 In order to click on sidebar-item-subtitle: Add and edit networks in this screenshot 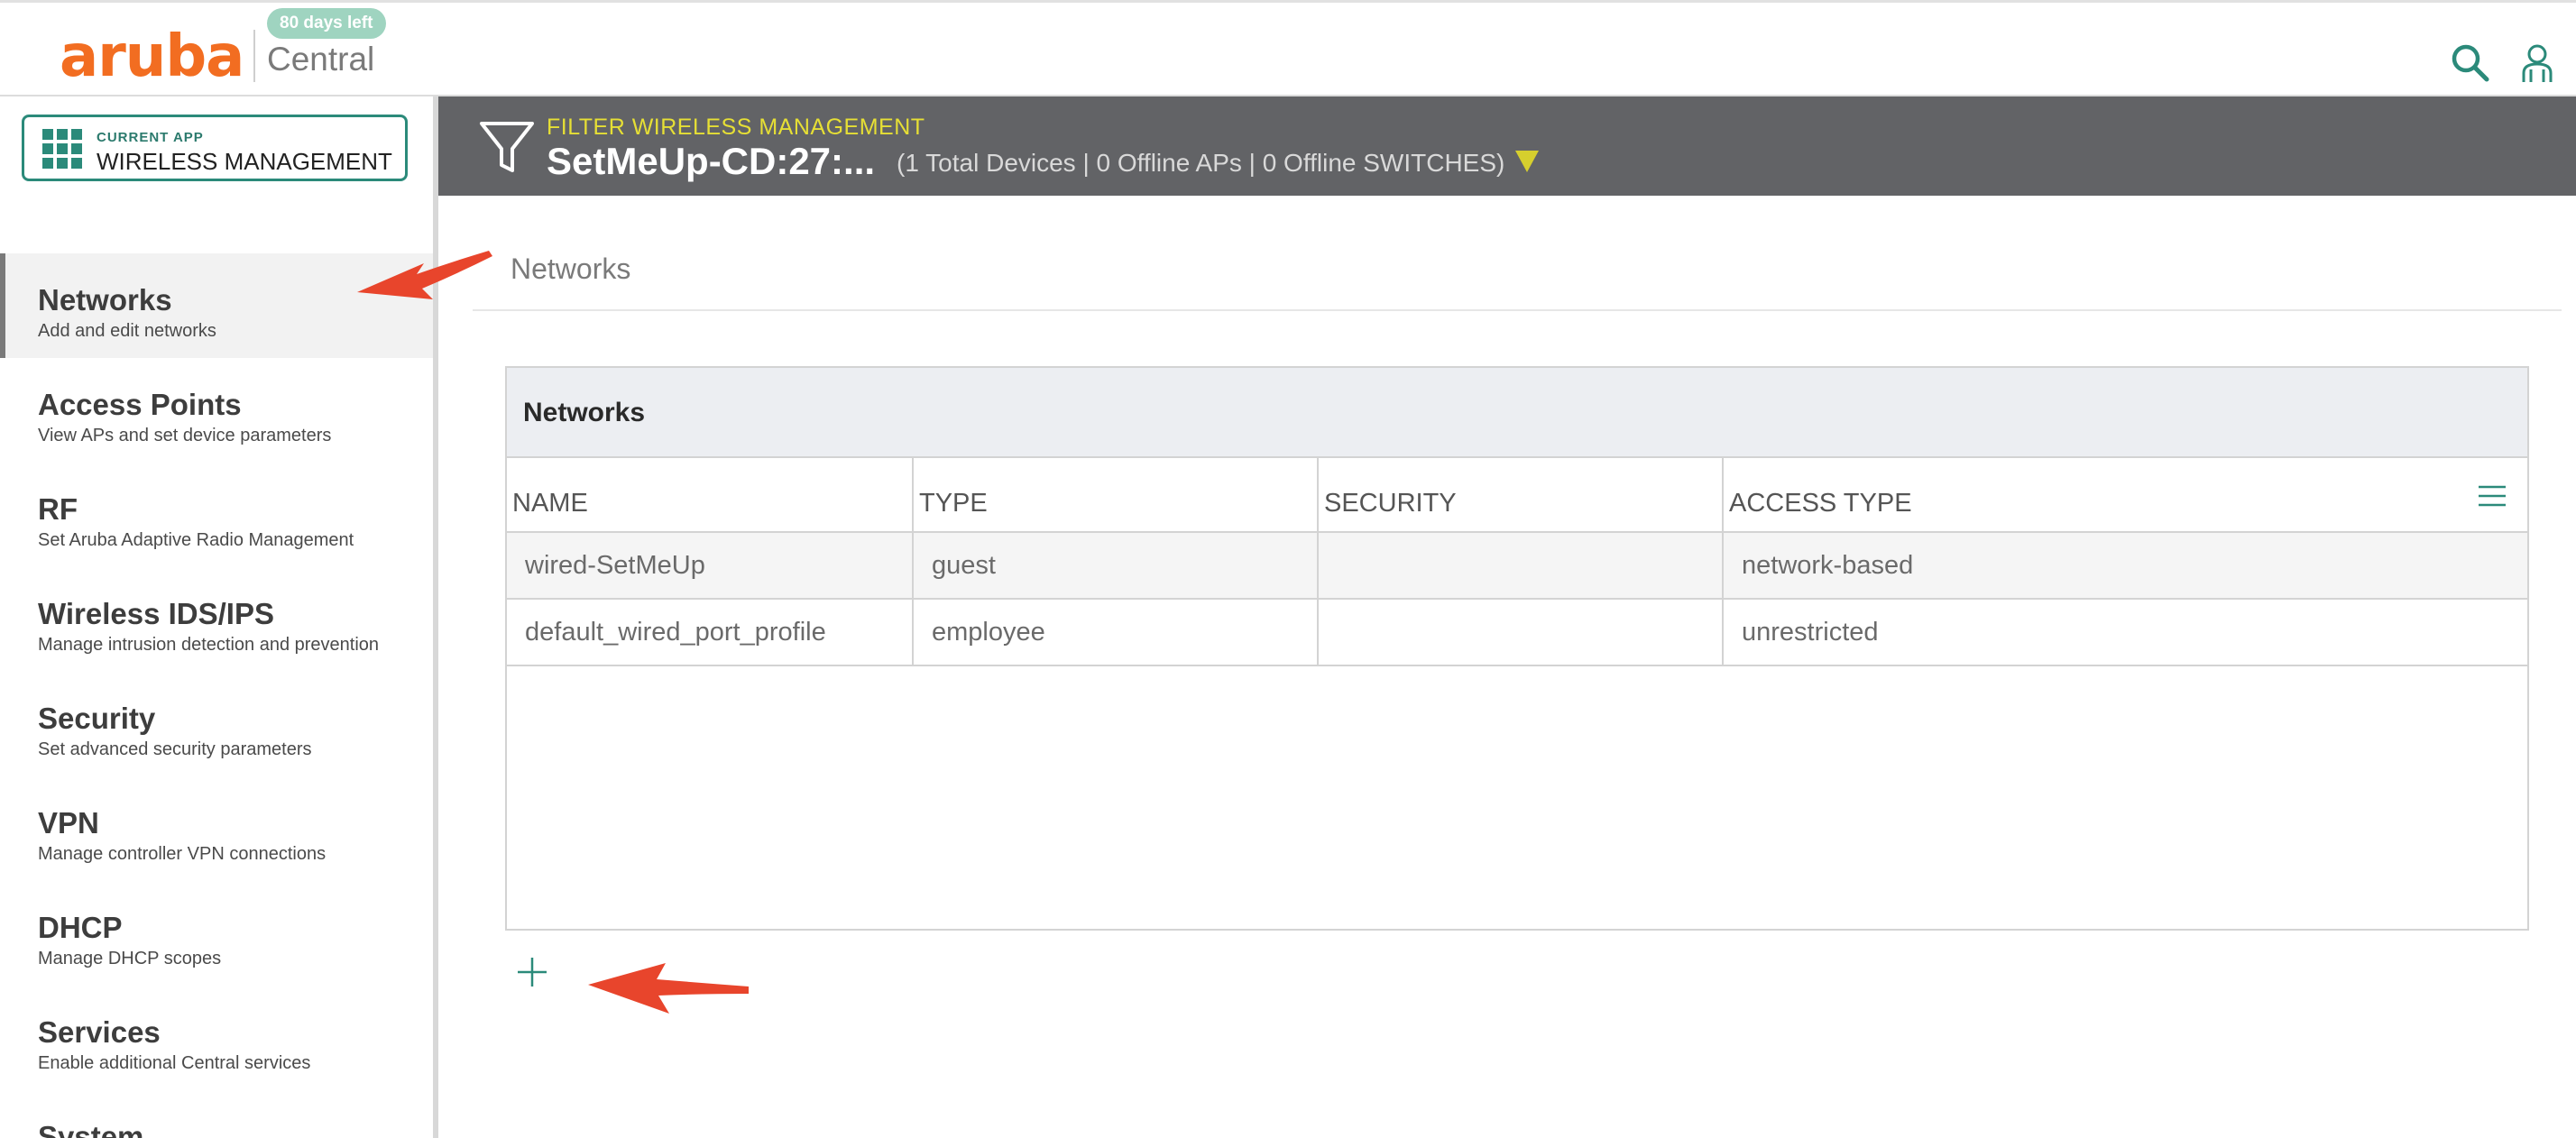, I will do `click(127, 331)`.